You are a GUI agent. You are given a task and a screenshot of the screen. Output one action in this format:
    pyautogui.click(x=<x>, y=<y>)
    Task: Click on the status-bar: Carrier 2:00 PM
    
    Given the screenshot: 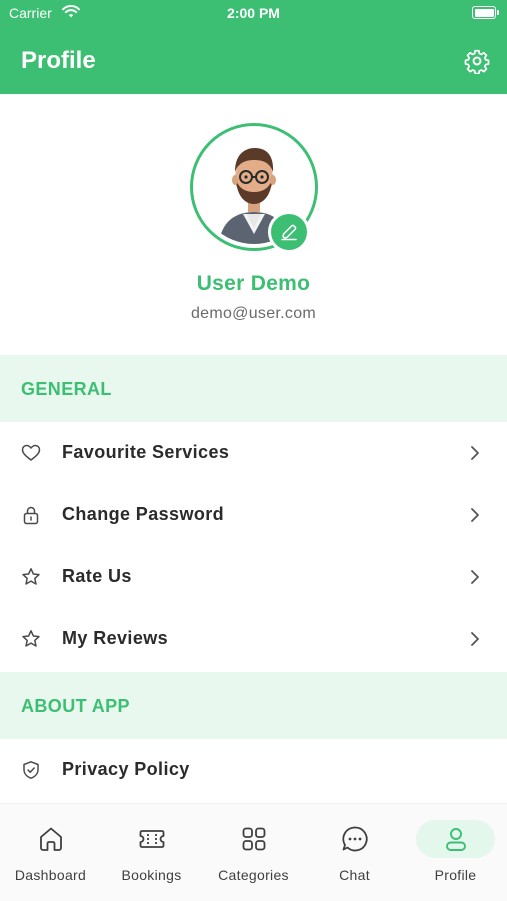 What is the action you would take?
    pyautogui.click(x=253, y=14)
    